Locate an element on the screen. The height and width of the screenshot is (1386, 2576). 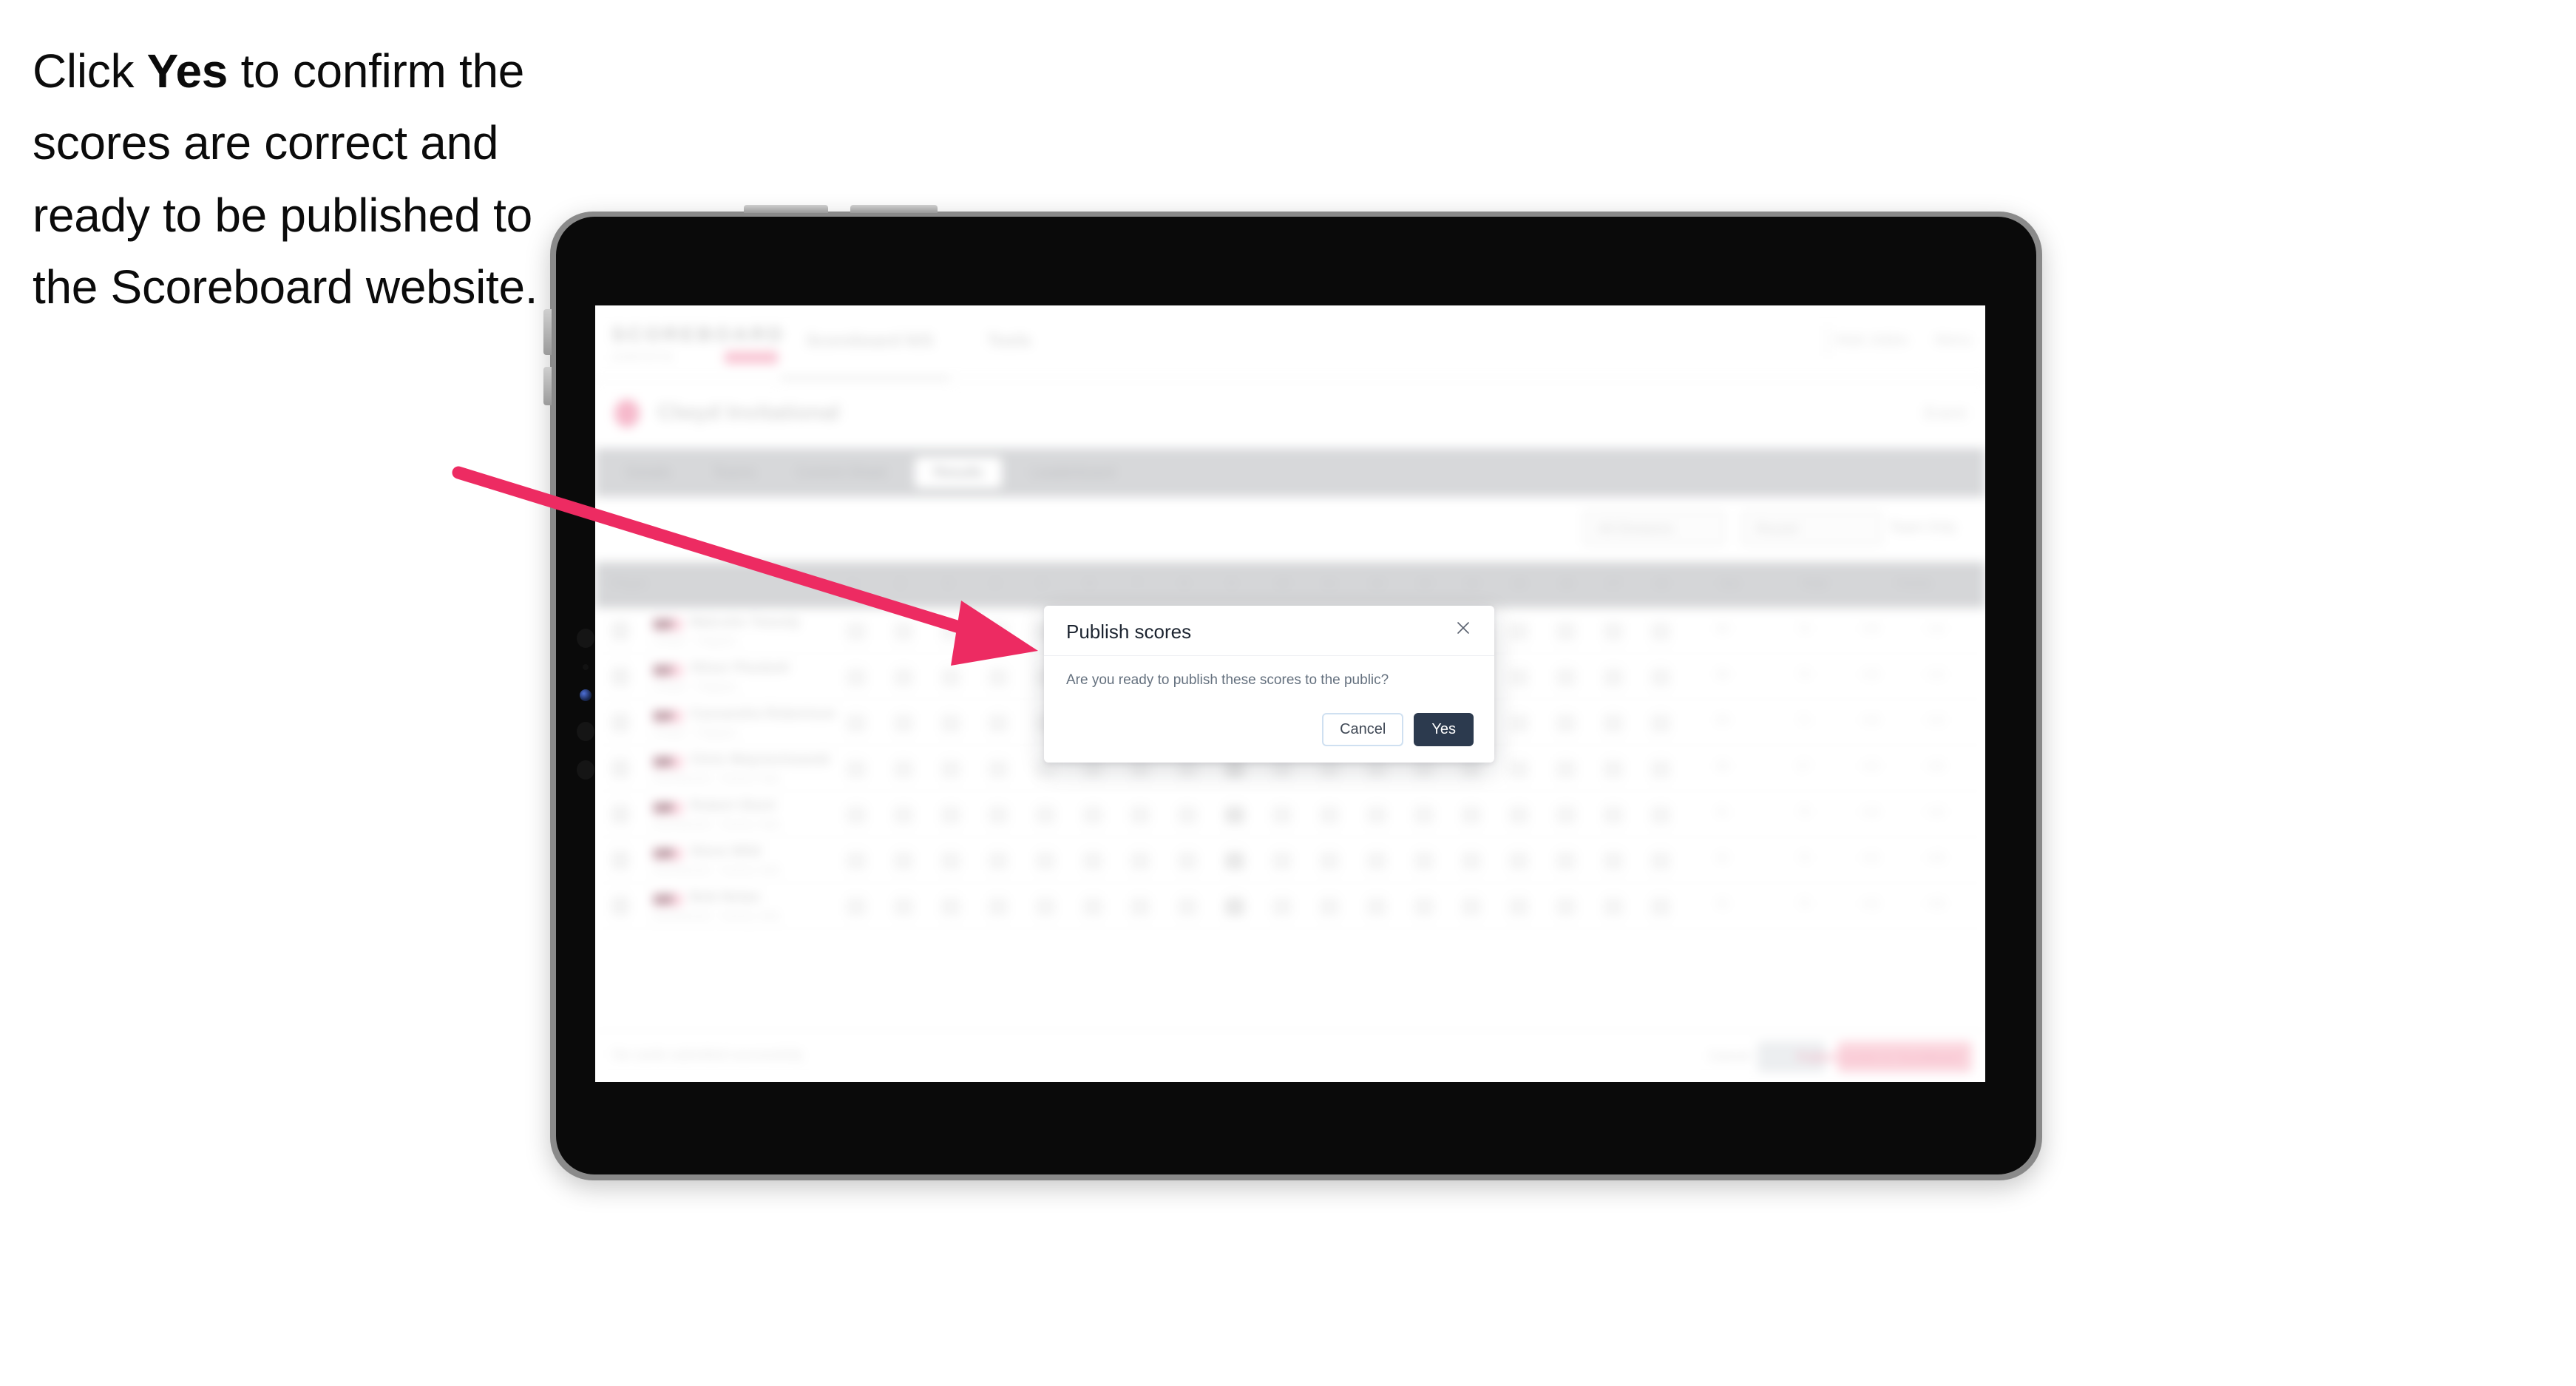
tab-details: Details is located at coordinates (648, 472).